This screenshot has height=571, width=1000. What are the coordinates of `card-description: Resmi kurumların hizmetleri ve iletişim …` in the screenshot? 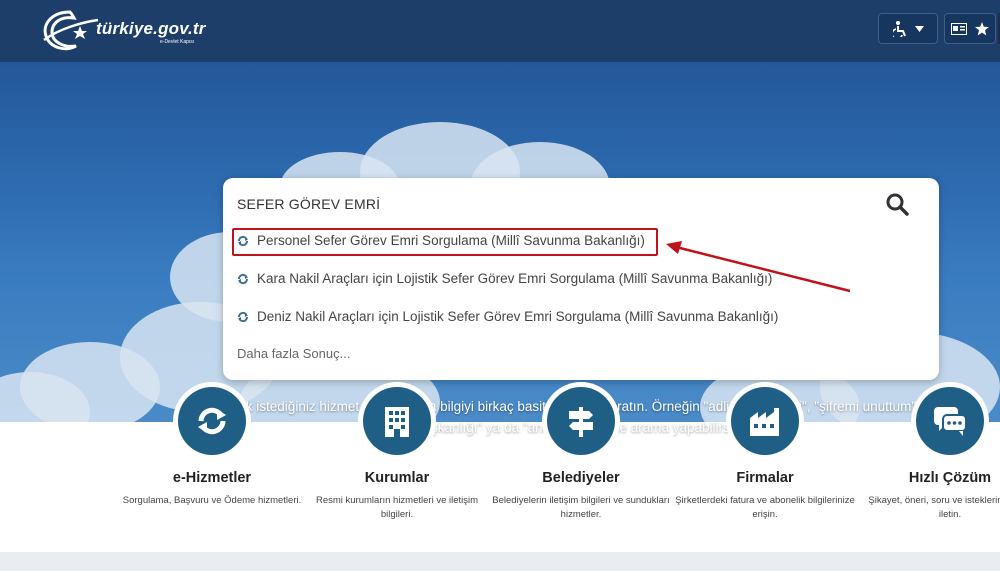 It's located at (397, 507).